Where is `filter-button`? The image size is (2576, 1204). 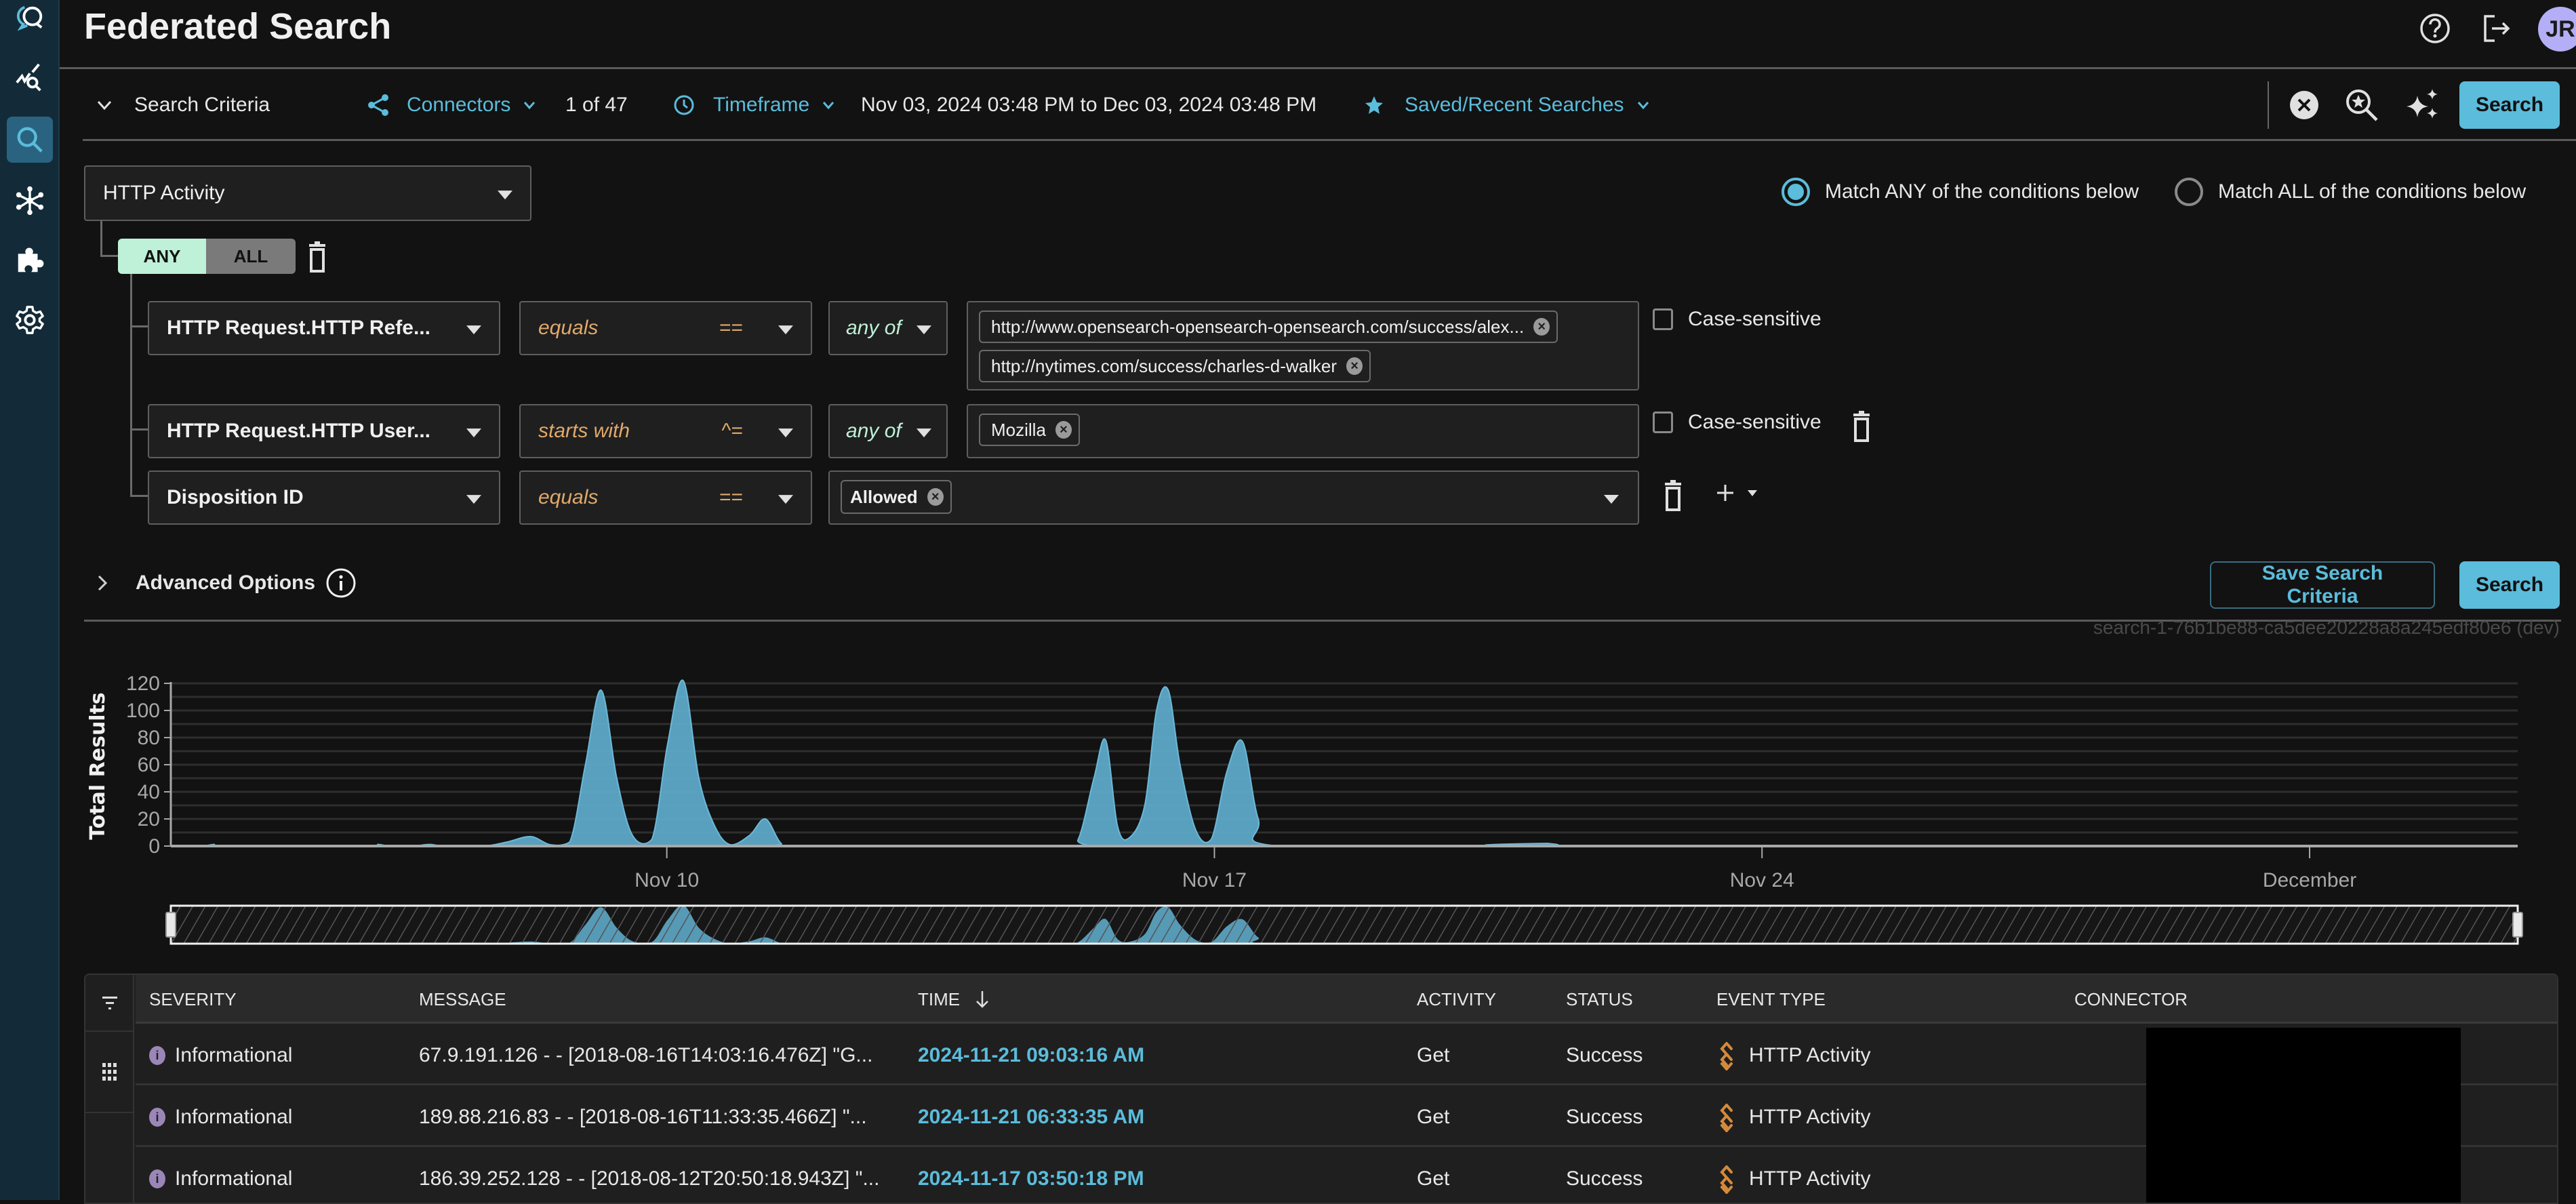 filter-button is located at coordinates (109, 1003).